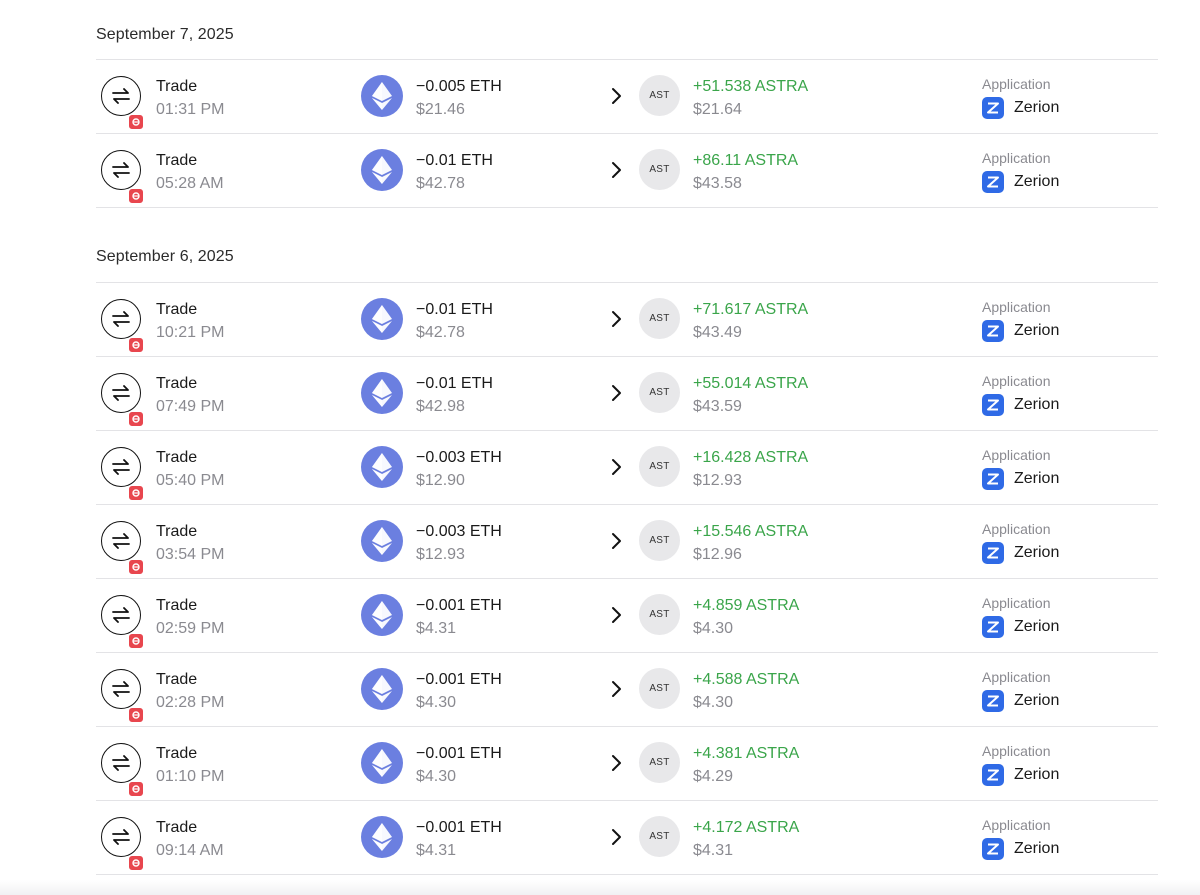 This screenshot has width=1200, height=895. I want to click on scroll-edge, so click(600, 887).